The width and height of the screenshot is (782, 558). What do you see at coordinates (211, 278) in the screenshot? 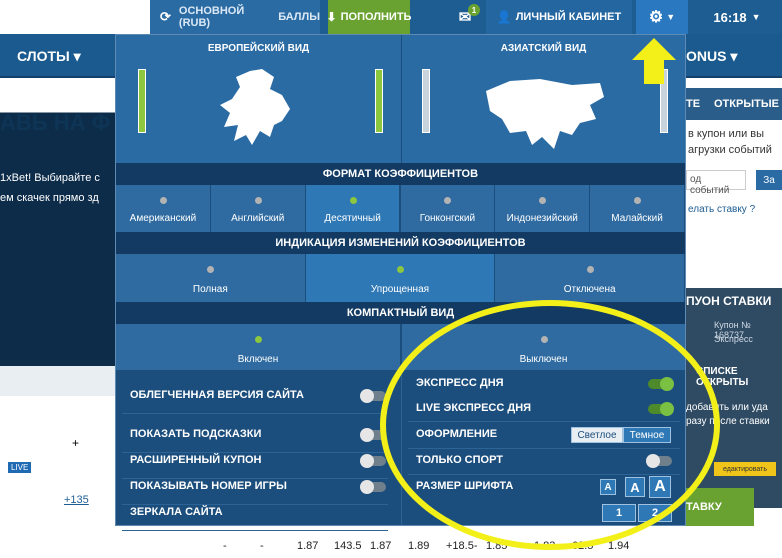
I see `odds-change-option: Полная` at bounding box center [211, 278].